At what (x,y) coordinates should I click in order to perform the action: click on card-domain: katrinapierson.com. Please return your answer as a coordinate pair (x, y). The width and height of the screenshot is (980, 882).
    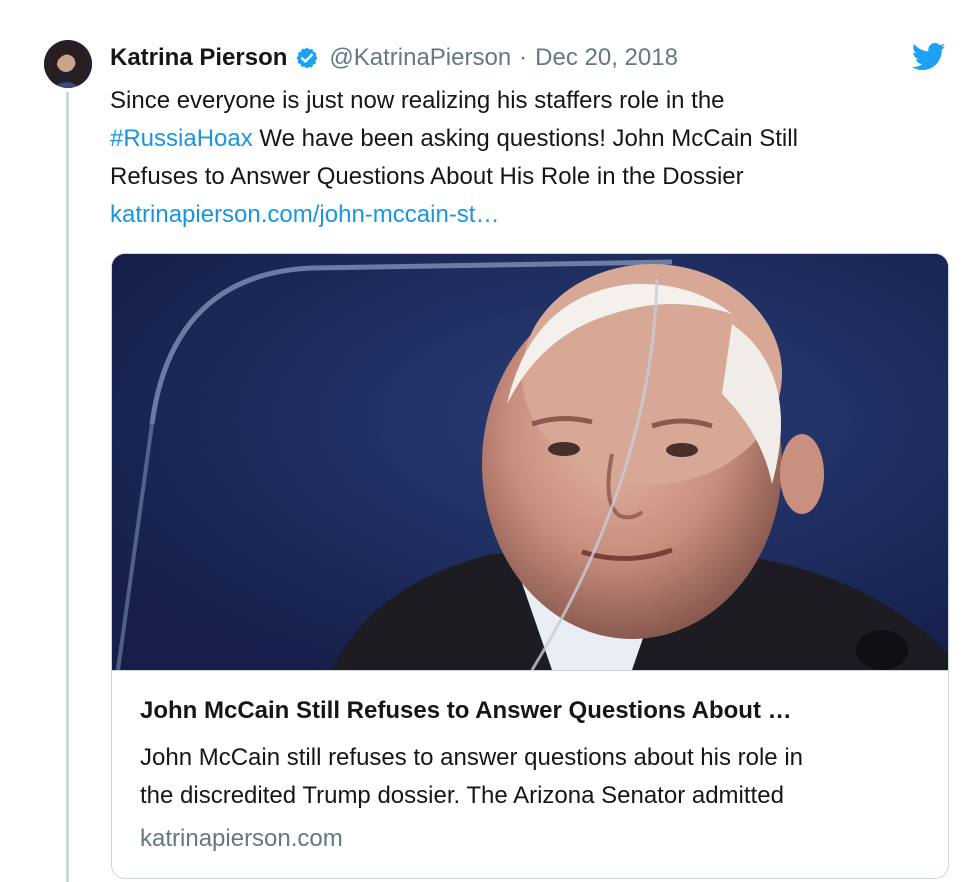
    Looking at the image, I should click on (241, 839).